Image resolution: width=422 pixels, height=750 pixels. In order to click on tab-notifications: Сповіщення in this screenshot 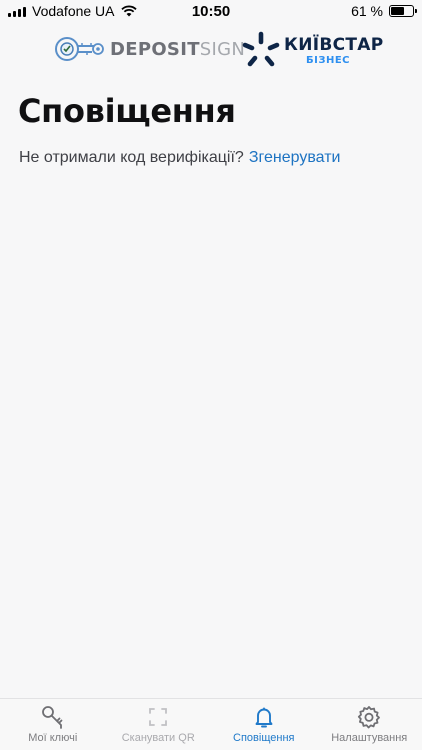, I will do `click(264, 724)`.